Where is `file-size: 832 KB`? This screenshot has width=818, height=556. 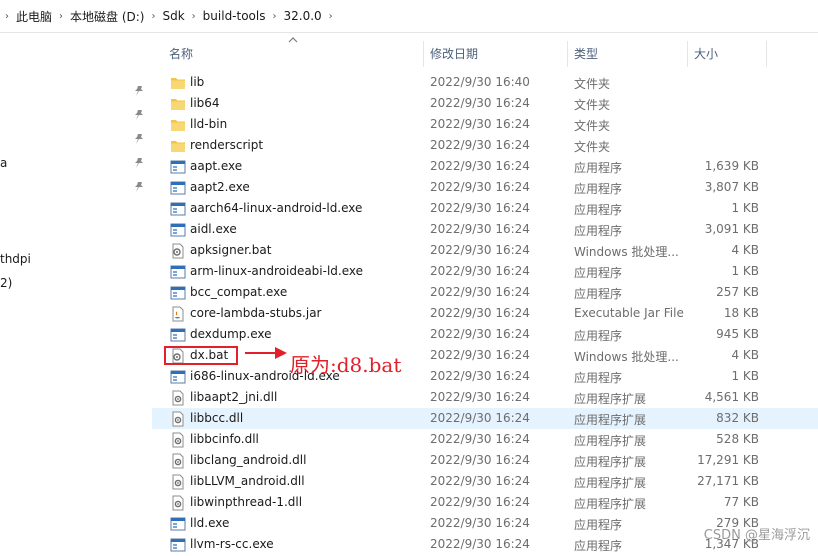 file-size: 832 KB is located at coordinates (737, 418).